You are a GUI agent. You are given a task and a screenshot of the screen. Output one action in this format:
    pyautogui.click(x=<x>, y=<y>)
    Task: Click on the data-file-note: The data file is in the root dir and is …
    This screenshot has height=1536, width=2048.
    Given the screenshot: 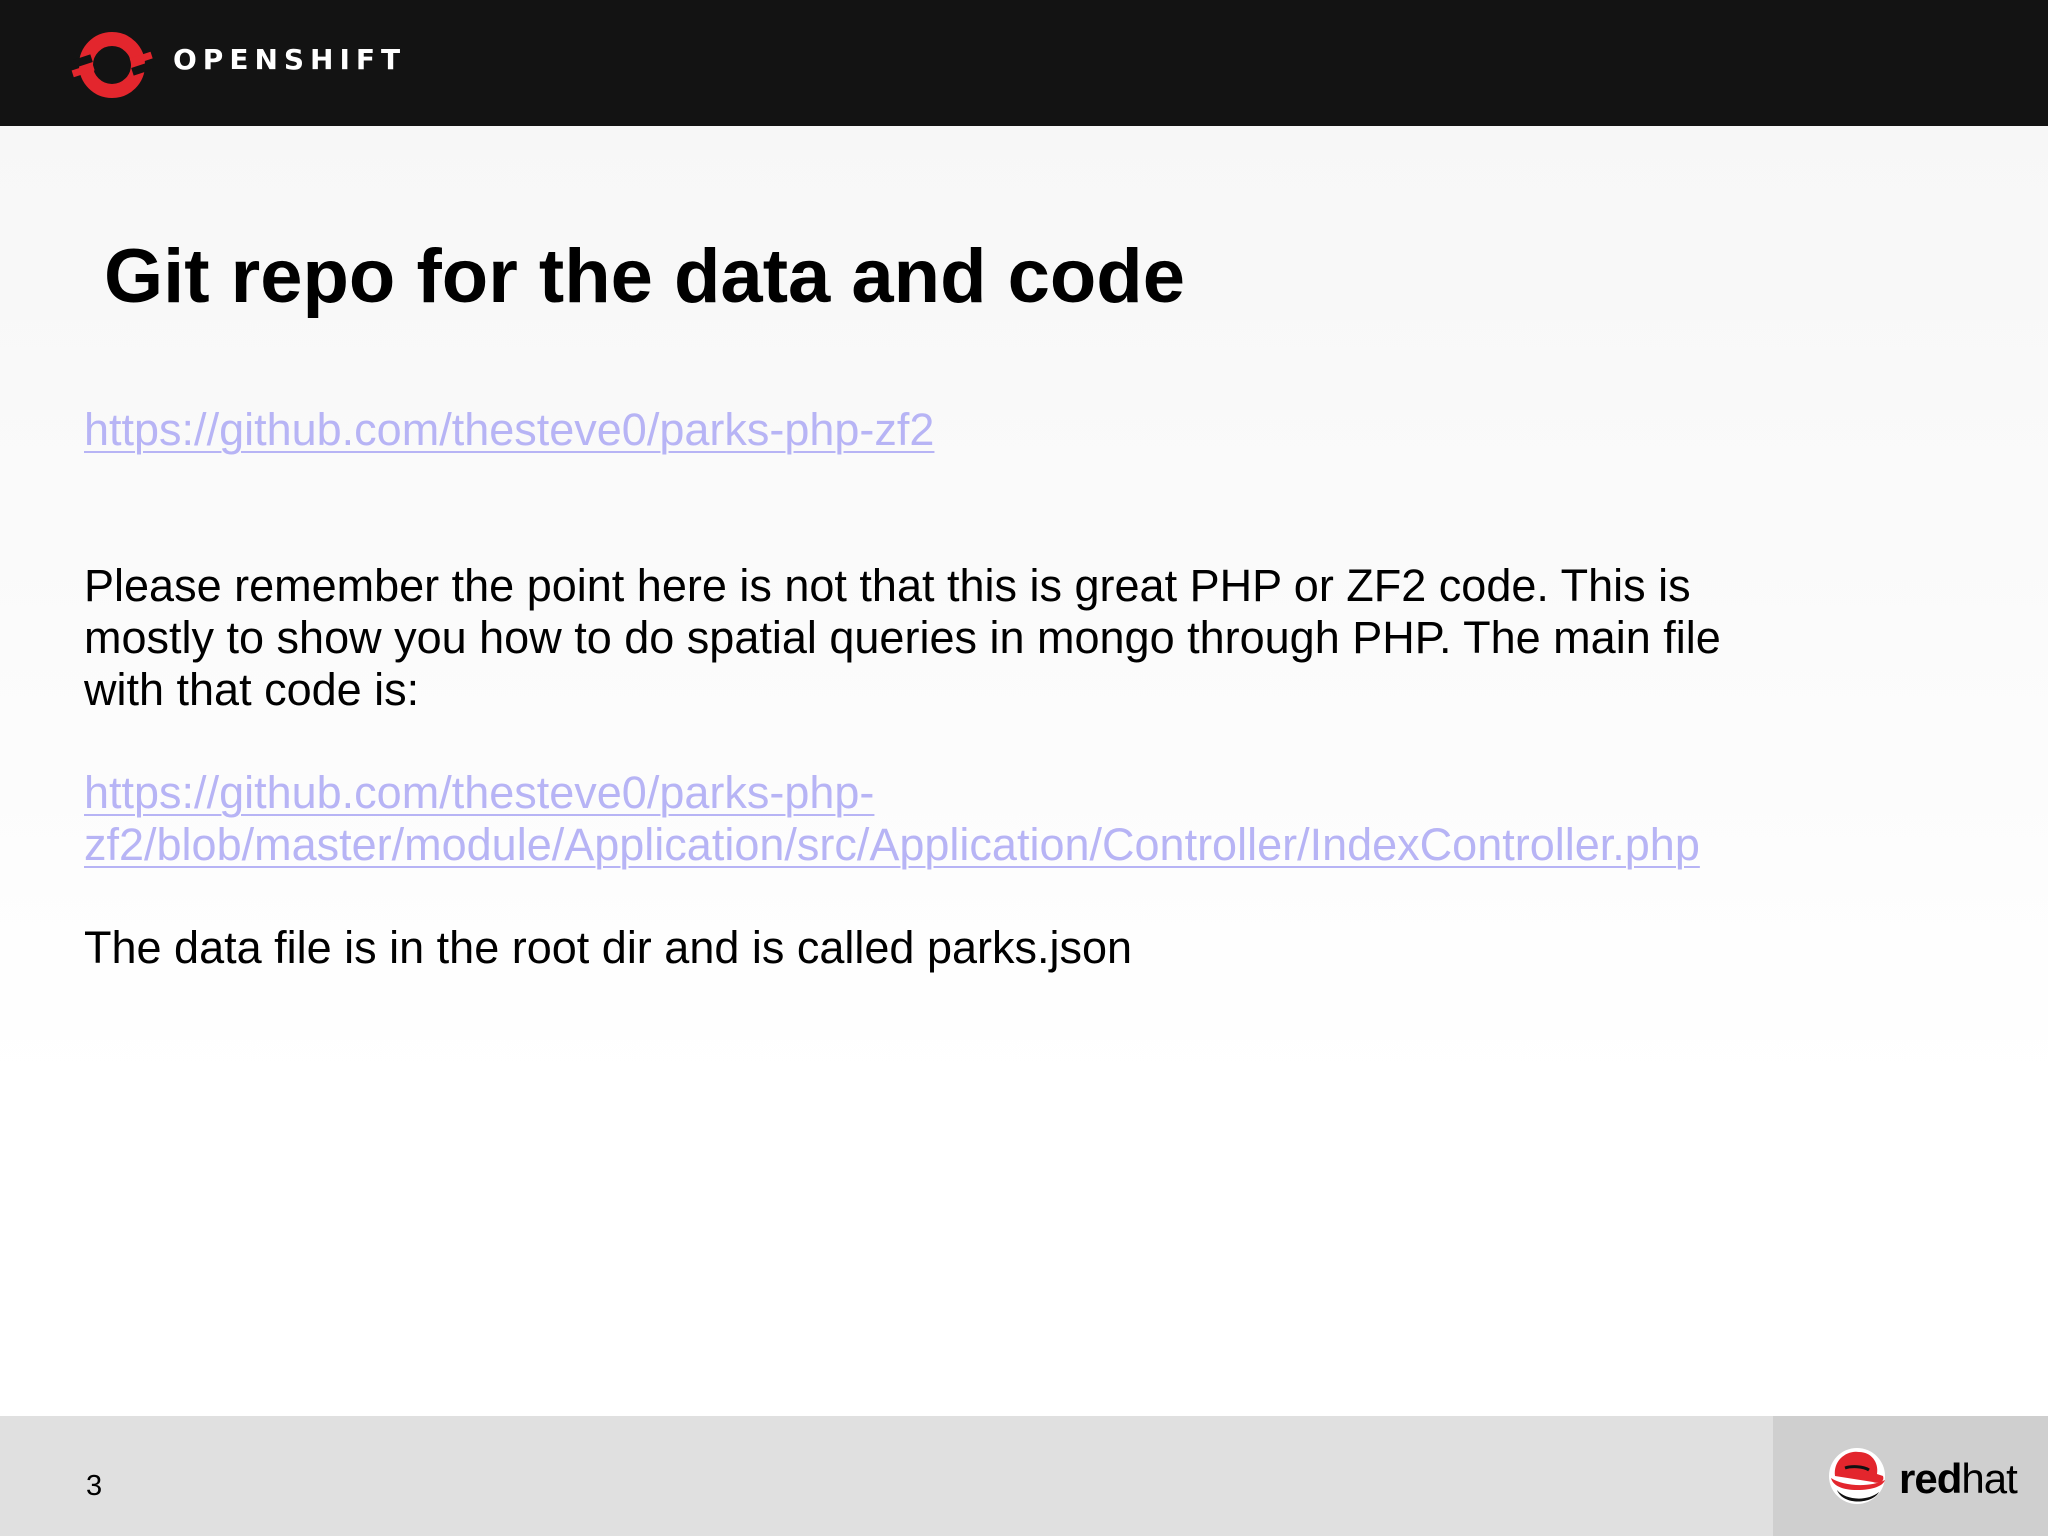 What is the action you would take?
    pyautogui.click(x=608, y=947)
    